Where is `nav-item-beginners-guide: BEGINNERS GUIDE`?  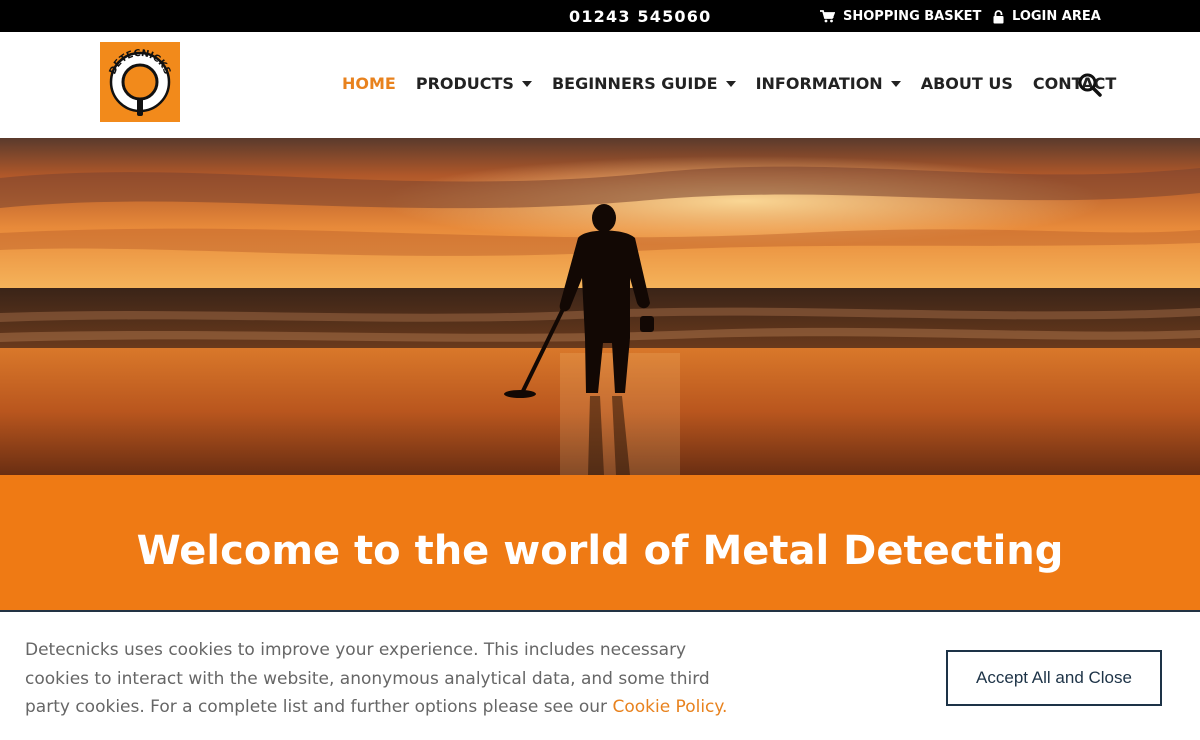
nav-item-beginners-guide: BEGINNERS GUIDE is located at coordinates (644, 83).